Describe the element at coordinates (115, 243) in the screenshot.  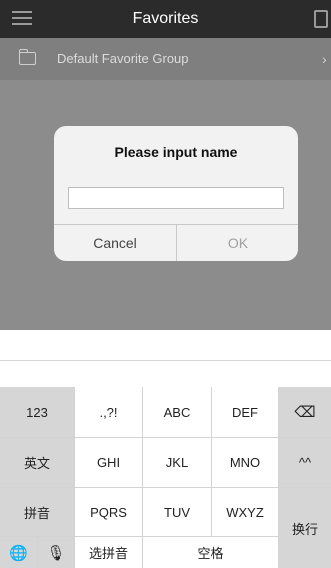
I see `cancel-button: Cancel` at that location.